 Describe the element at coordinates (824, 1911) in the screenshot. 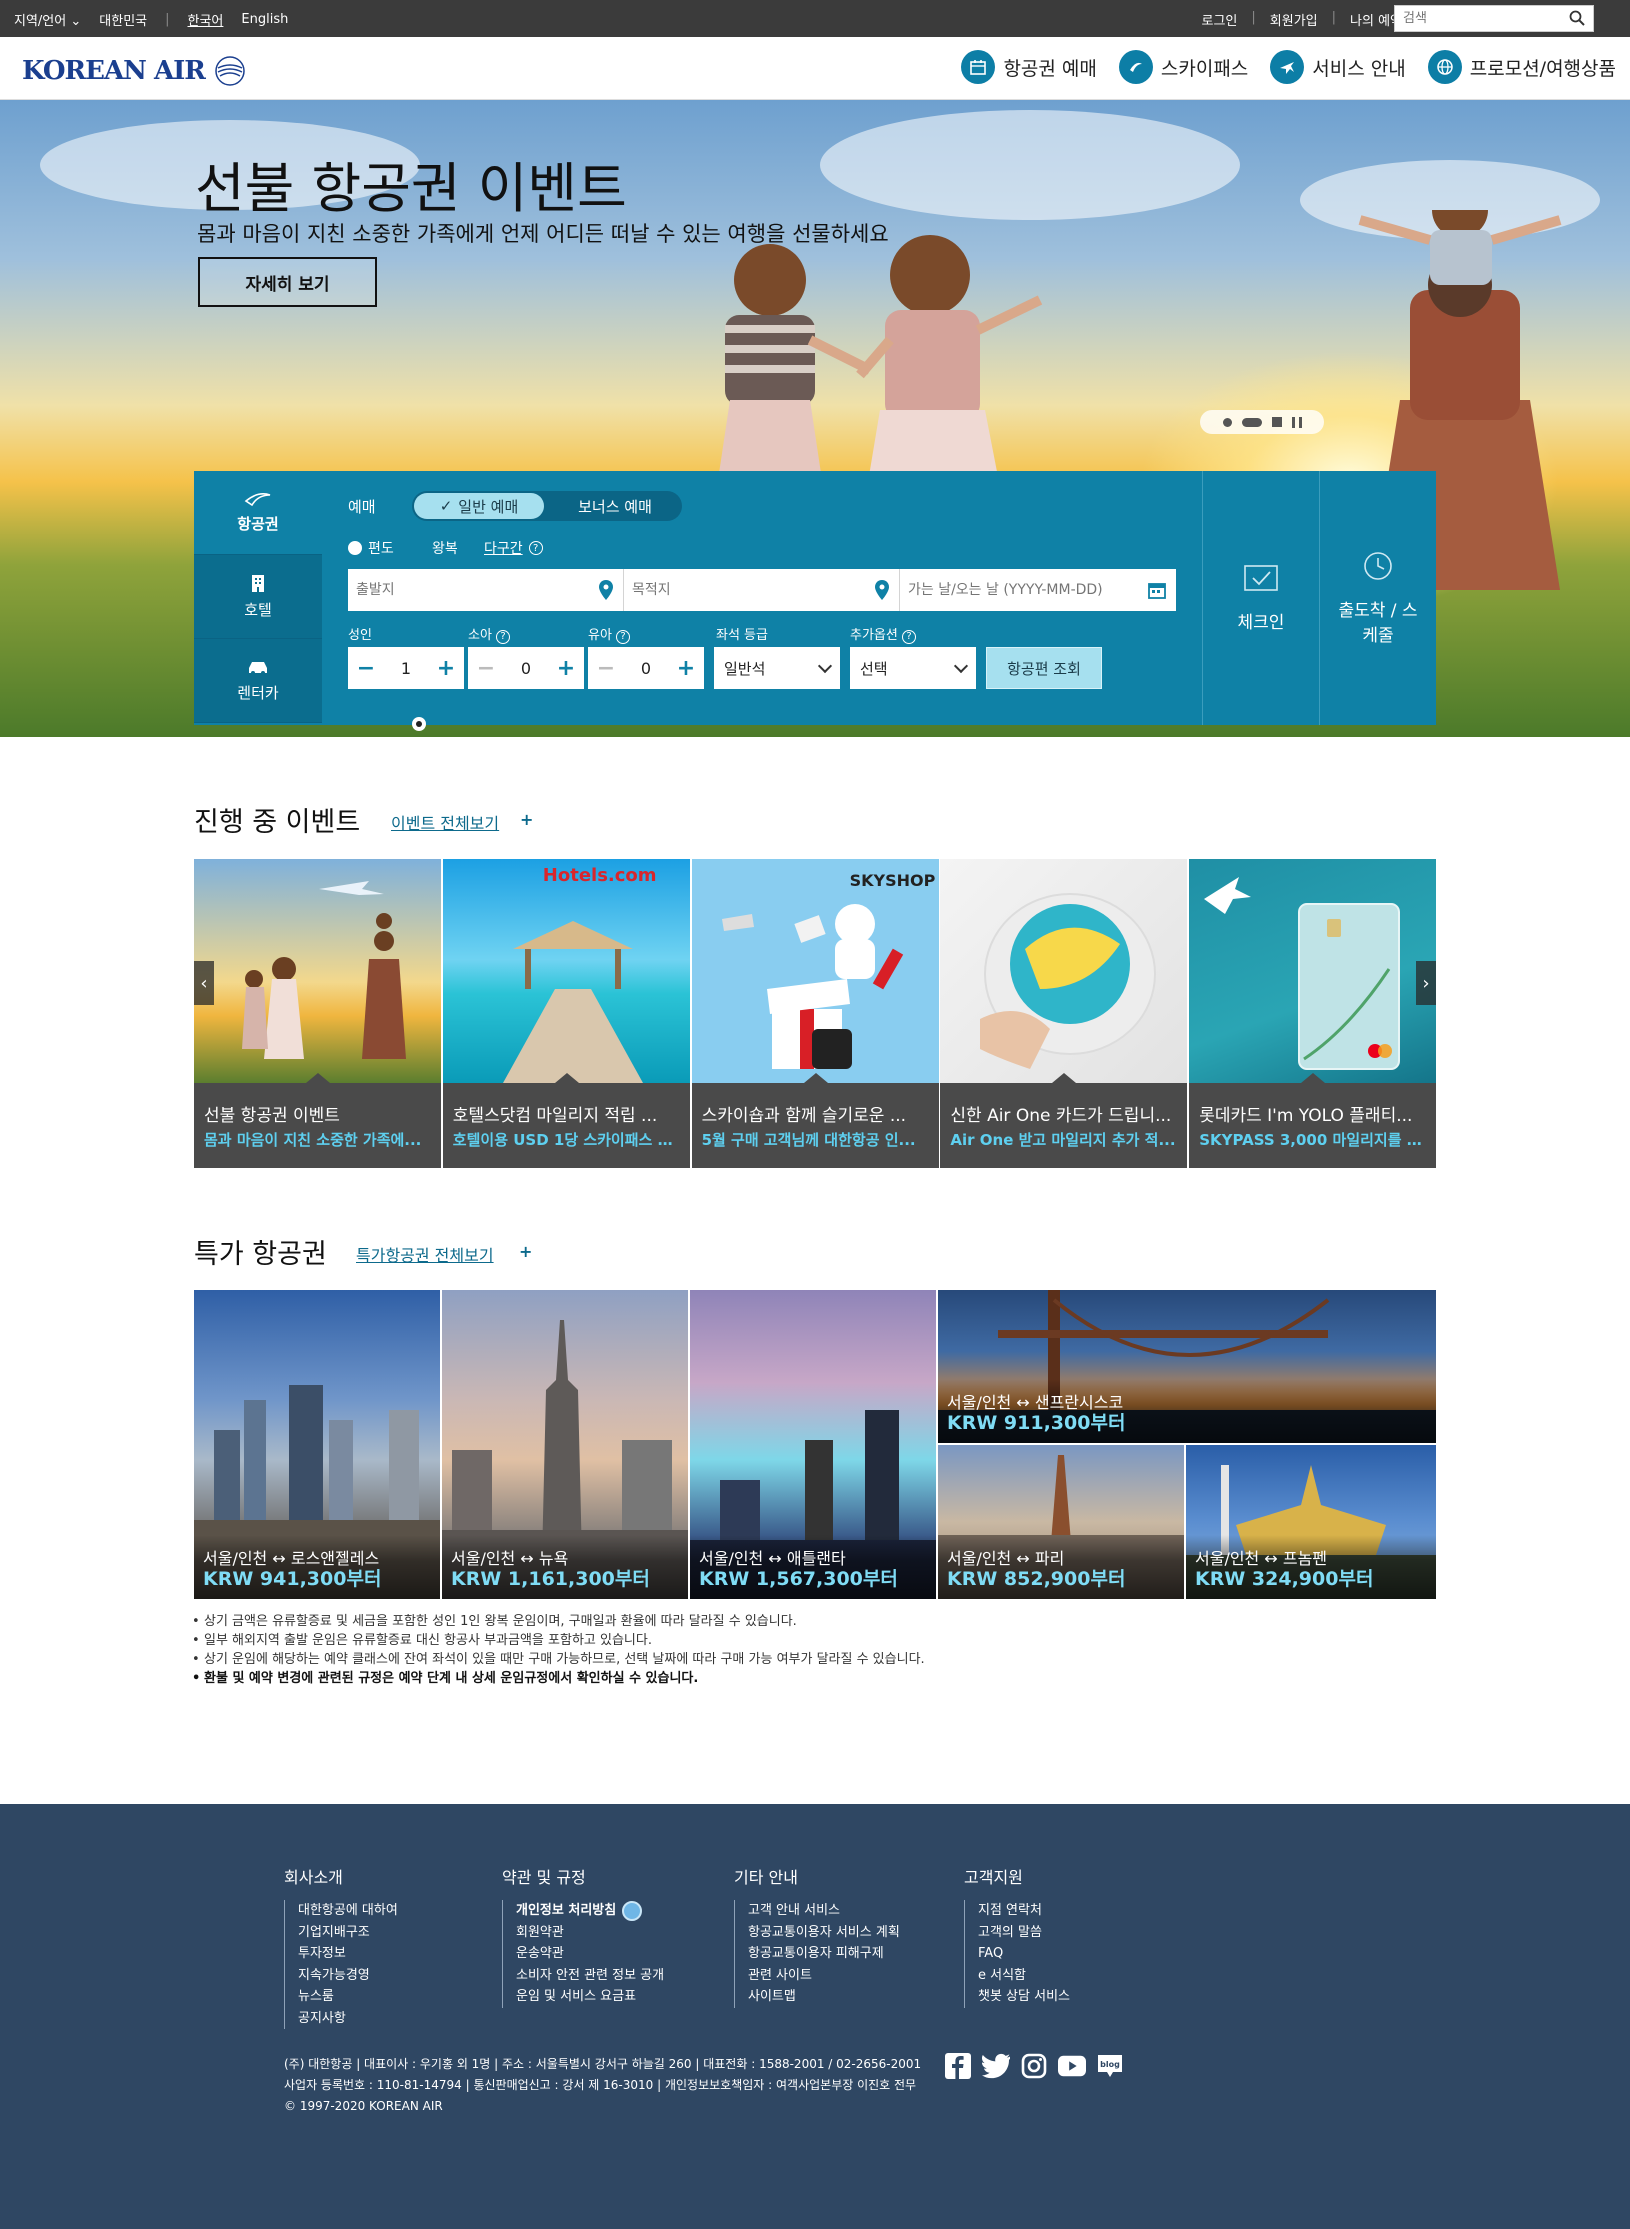

I see `footer-link: 고객 안내 서비스` at that location.